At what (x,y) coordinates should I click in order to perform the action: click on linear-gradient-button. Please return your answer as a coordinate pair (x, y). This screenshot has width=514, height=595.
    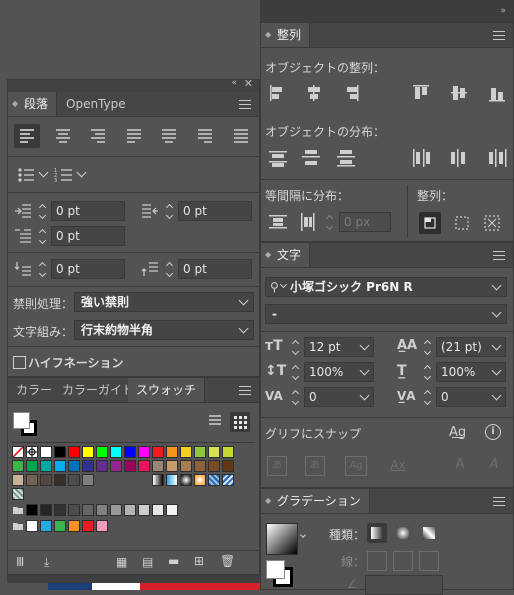
    Looking at the image, I should click on (377, 533).